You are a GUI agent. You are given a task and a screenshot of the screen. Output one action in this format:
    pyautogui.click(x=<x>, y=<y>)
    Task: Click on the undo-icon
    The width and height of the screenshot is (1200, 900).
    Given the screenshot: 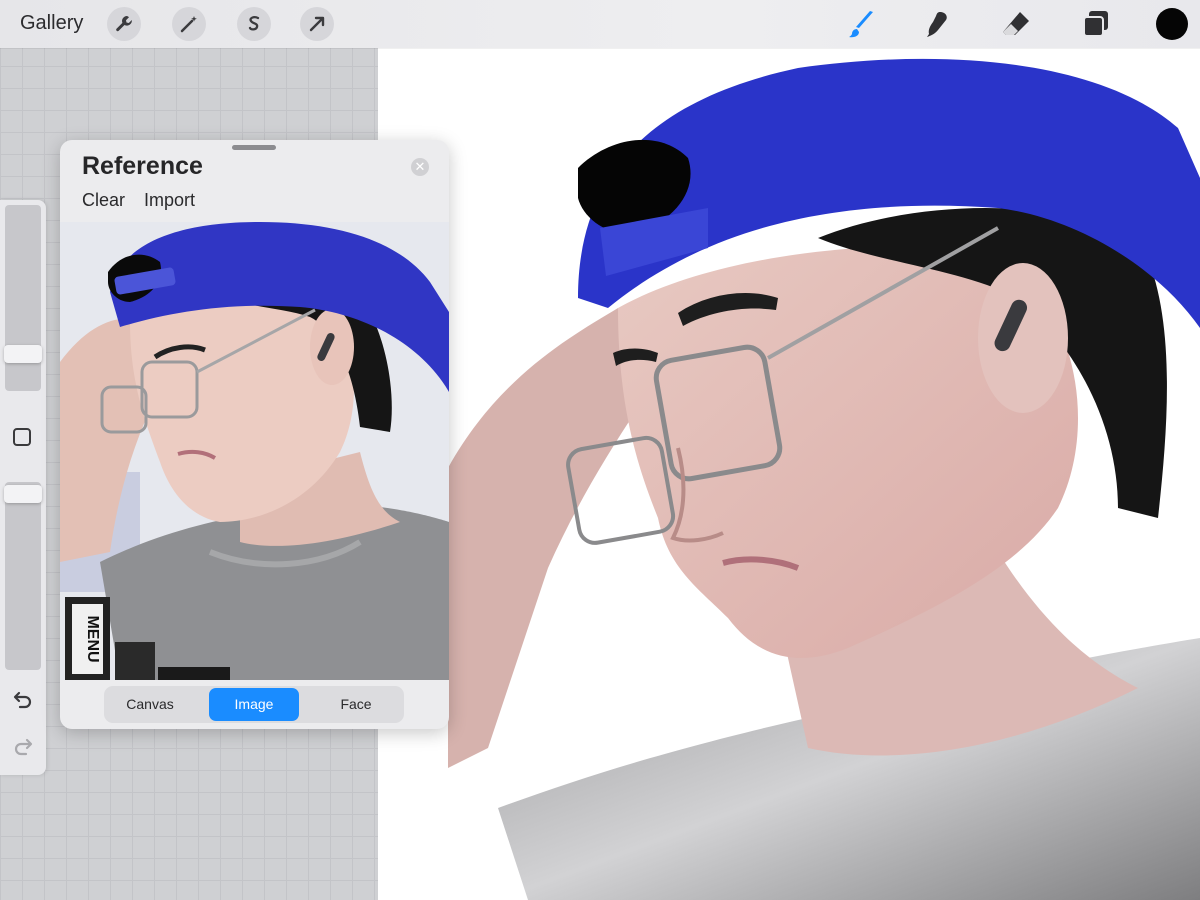 What is the action you would take?
    pyautogui.click(x=23, y=700)
    